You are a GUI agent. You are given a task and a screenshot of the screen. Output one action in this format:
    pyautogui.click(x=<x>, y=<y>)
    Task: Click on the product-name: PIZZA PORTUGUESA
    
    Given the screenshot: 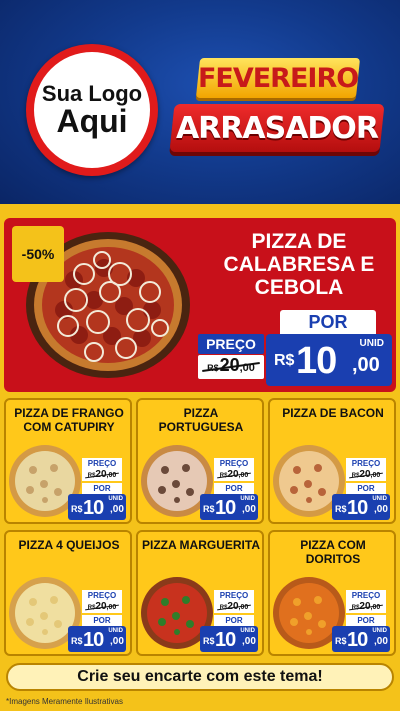 What is the action you would take?
    pyautogui.click(x=201, y=420)
    